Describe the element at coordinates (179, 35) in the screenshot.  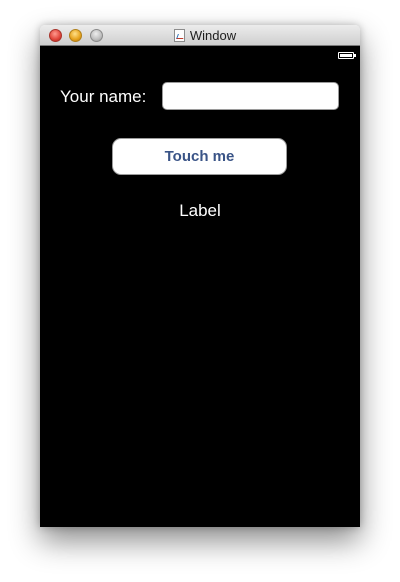
I see `document-app-icon` at that location.